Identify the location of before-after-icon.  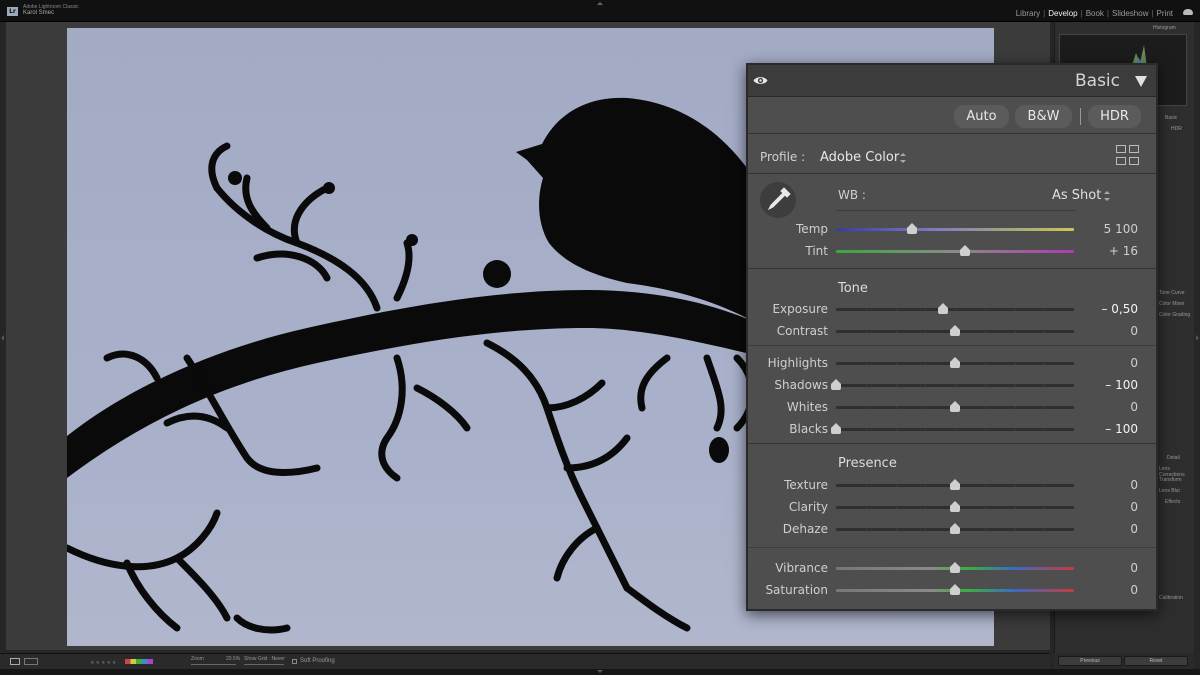
(31, 661).